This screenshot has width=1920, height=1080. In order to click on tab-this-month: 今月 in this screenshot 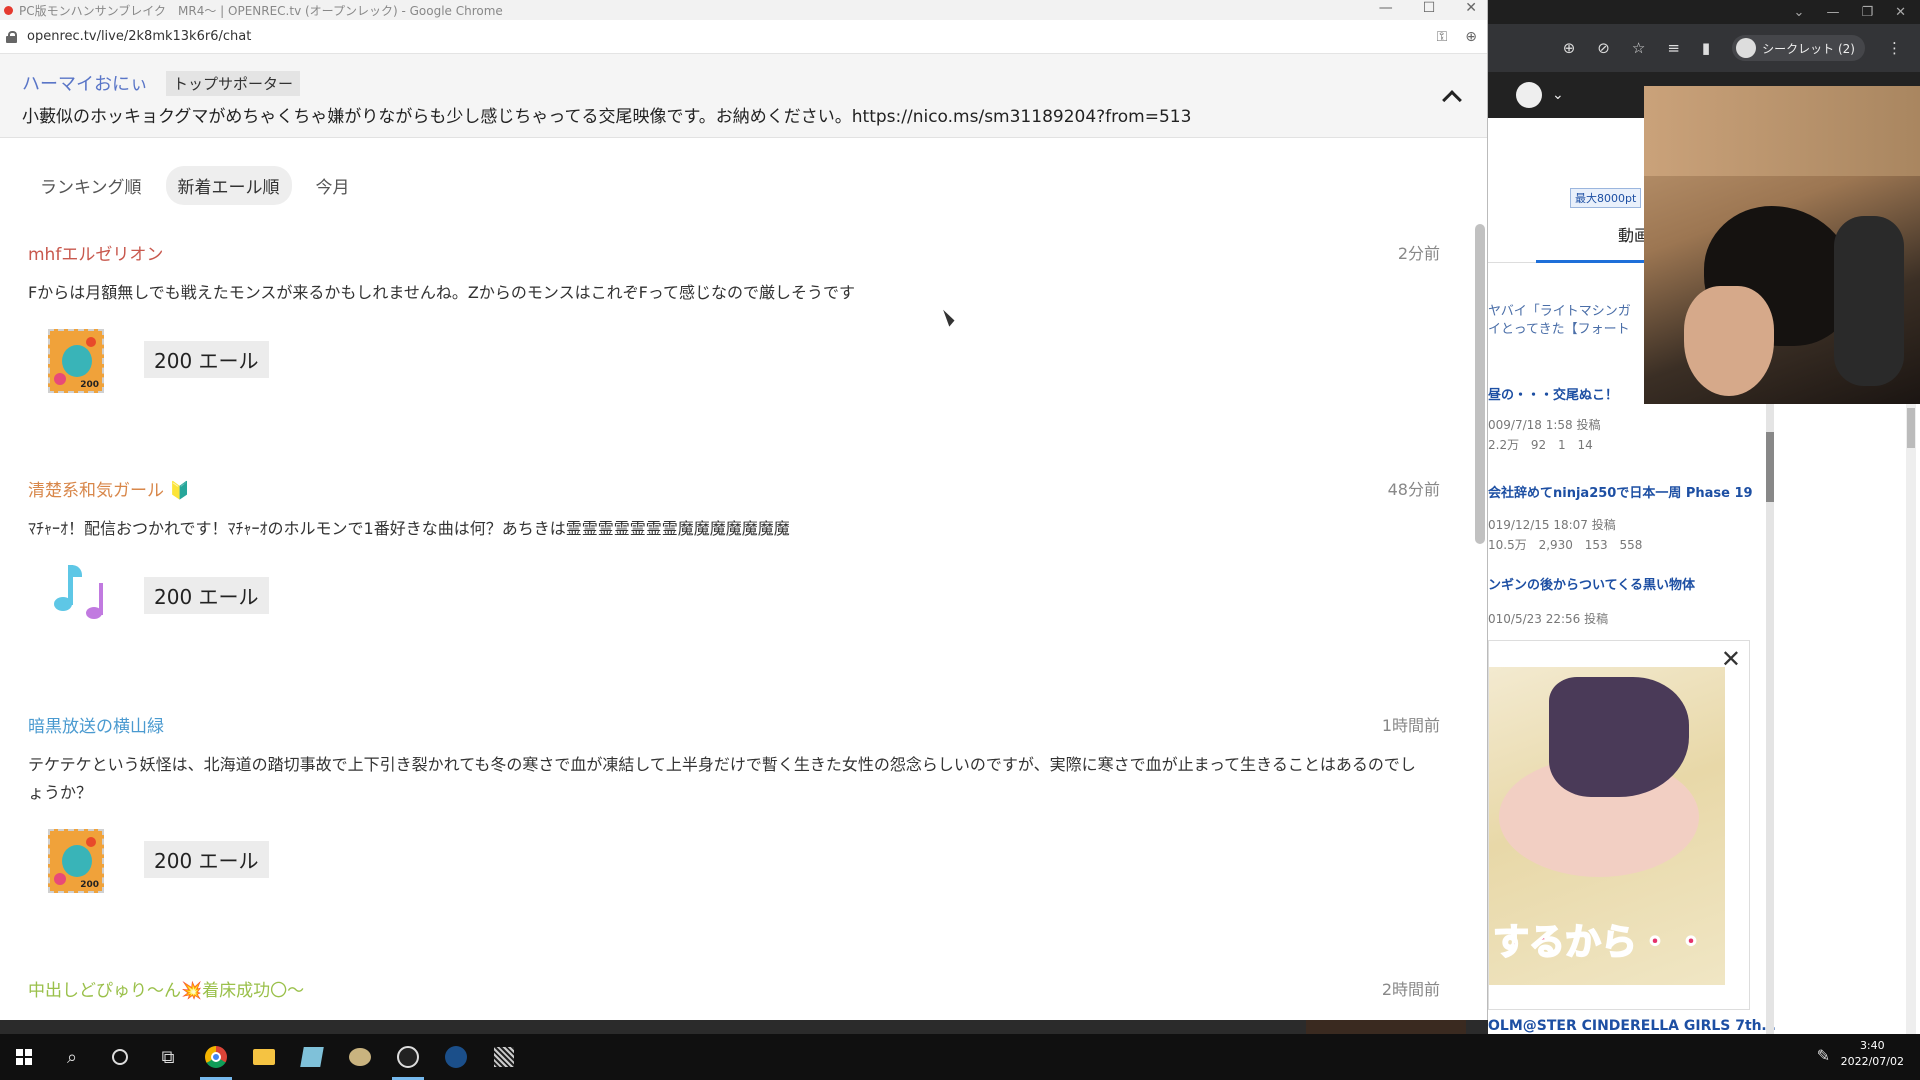, I will do `click(333, 185)`.